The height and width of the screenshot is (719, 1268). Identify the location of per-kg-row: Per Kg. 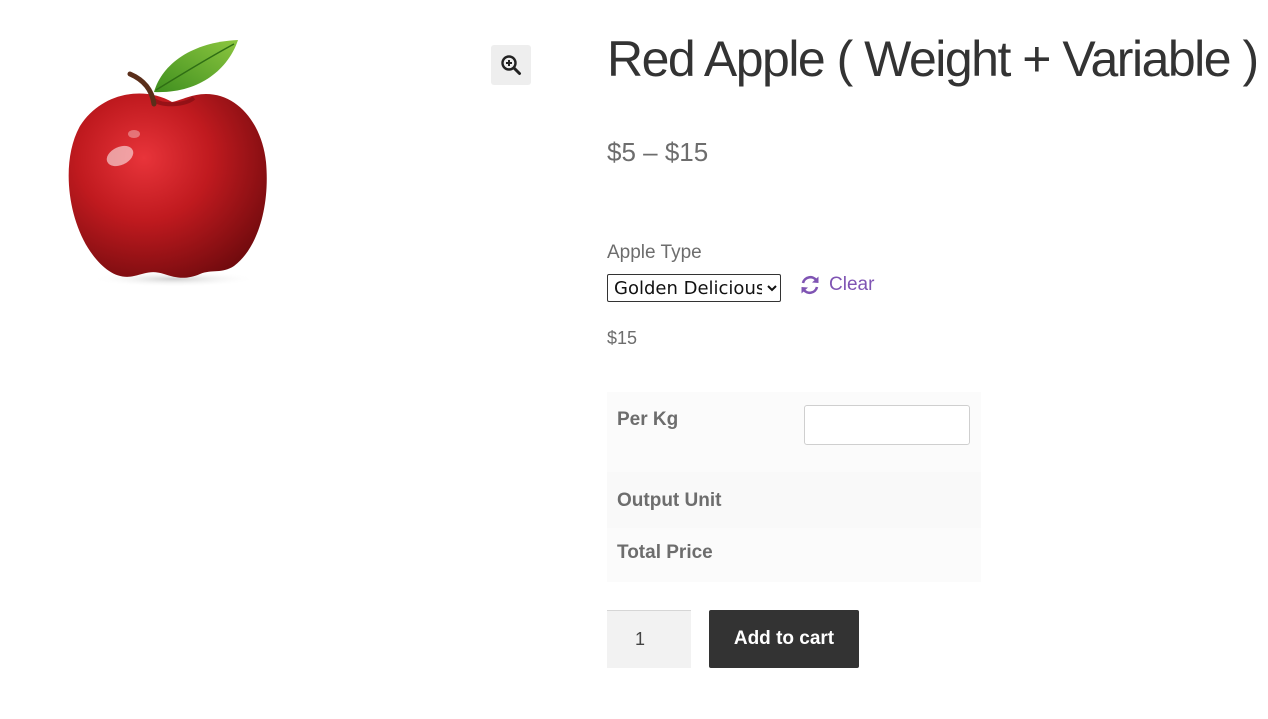
(794, 432).